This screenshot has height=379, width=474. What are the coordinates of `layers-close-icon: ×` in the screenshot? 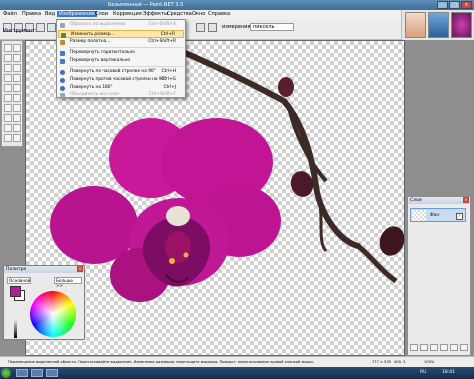 It's located at (466, 200).